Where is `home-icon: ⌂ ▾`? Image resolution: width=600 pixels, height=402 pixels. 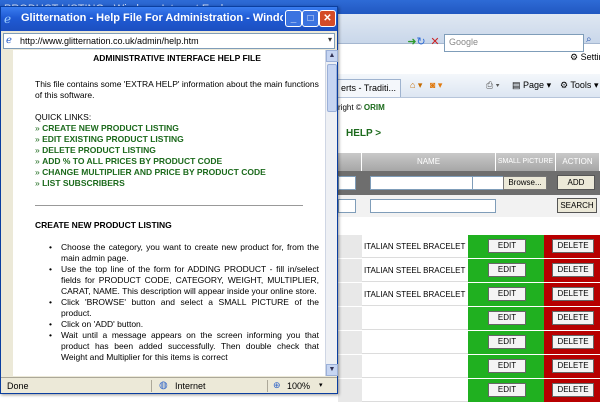 home-icon: ⌂ ▾ is located at coordinates (416, 87).